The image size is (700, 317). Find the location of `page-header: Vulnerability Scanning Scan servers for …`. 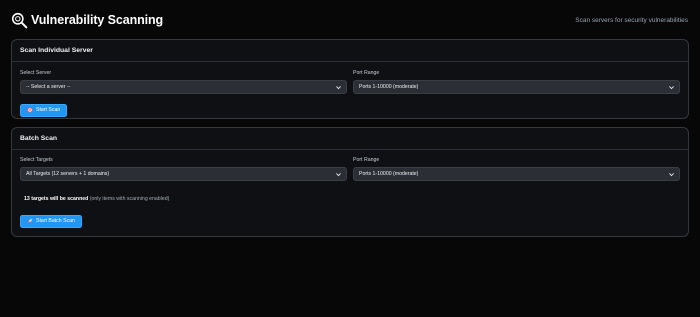

page-header: Vulnerability Scanning Scan servers for … is located at coordinates (350, 20).